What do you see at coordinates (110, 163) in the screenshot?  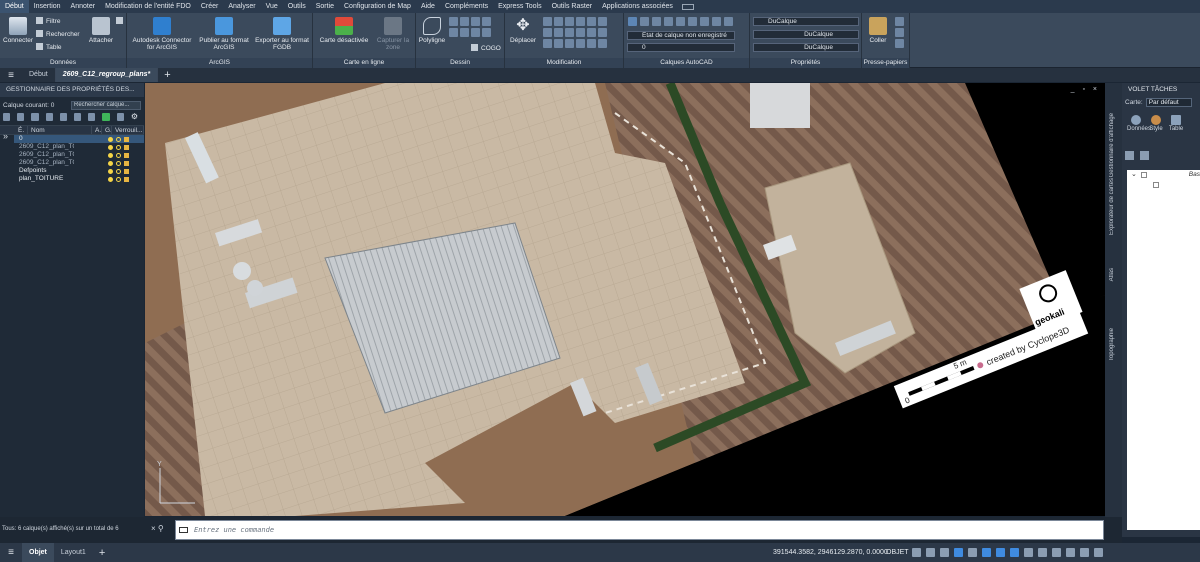 I see `bulb-icon` at bounding box center [110, 163].